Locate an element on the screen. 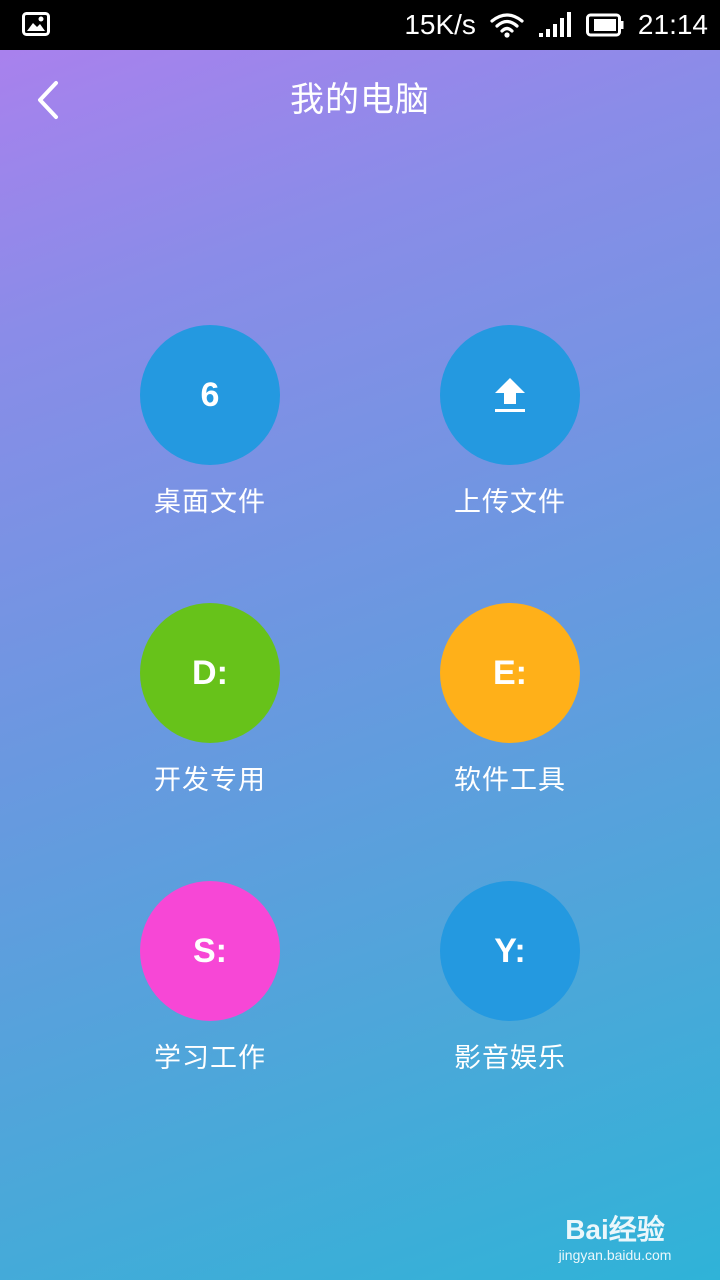  tile-drive-y: Y: 影音娱乐 is located at coordinates (510, 996).